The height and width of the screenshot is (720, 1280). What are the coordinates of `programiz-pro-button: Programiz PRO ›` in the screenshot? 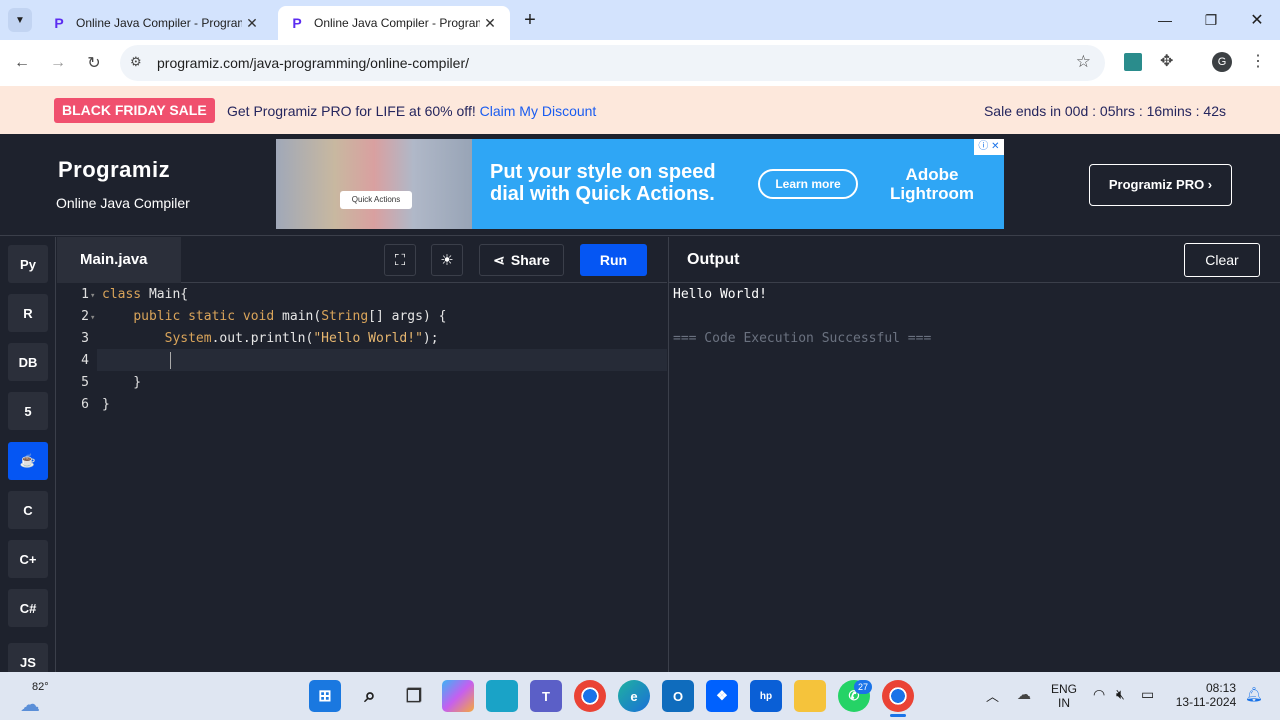 It's located at (1160, 185).